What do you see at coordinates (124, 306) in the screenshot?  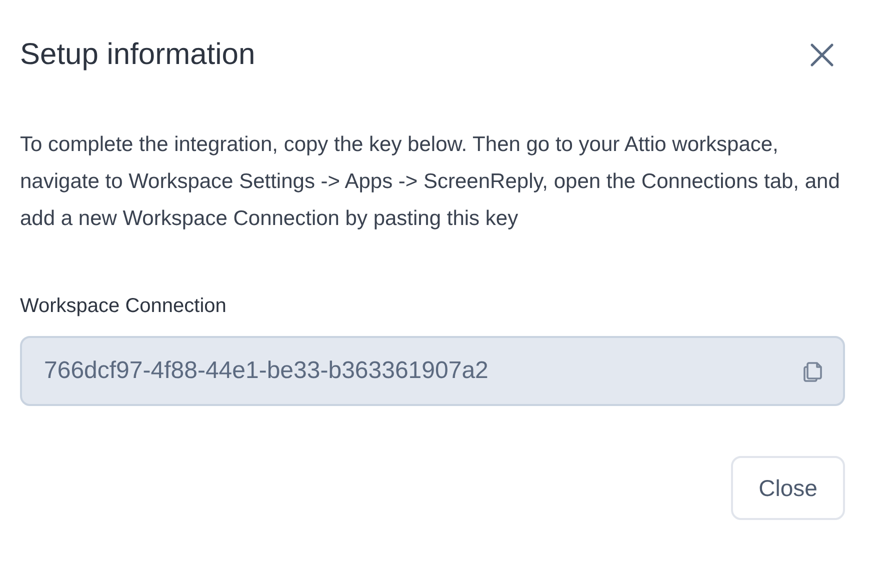 I see `field-label: Workspace Connection` at bounding box center [124, 306].